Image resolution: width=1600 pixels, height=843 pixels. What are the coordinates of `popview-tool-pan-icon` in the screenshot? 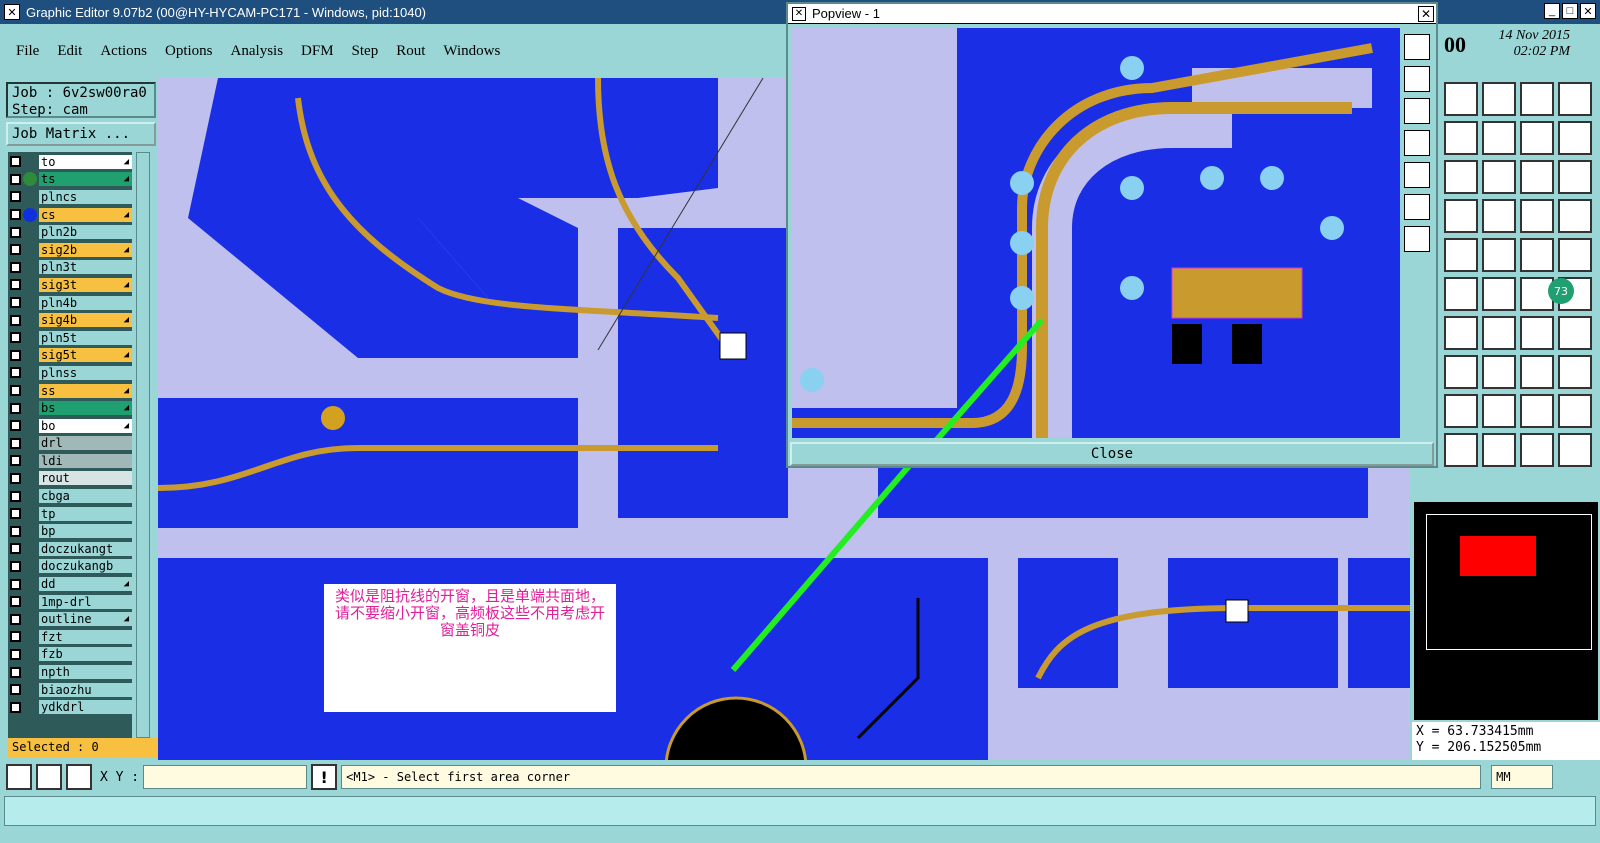 It's located at (1417, 239).